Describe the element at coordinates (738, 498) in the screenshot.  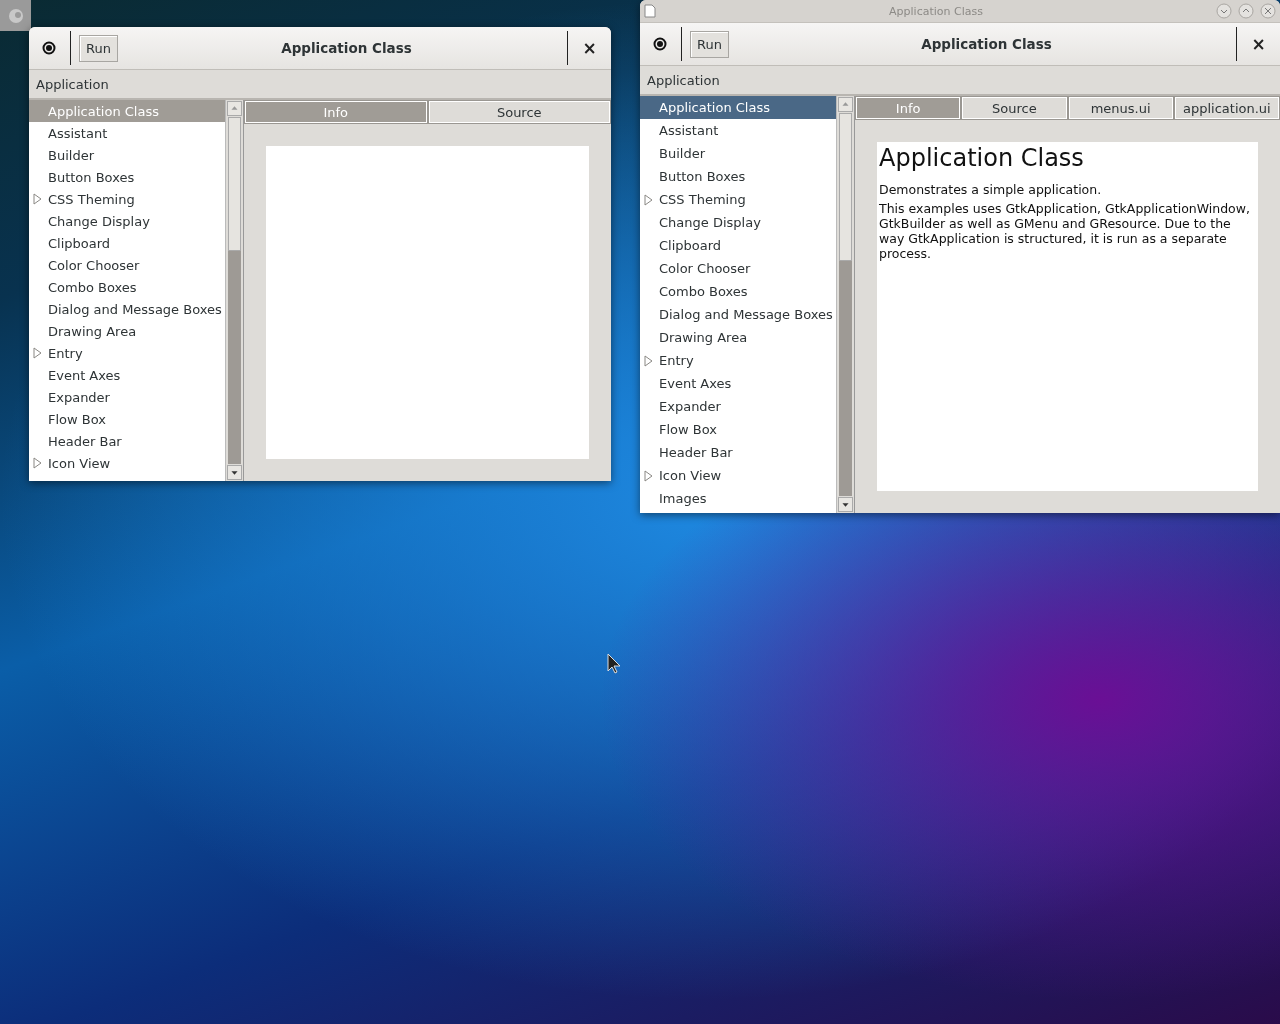
I see `demo-list-item: Images` at that location.